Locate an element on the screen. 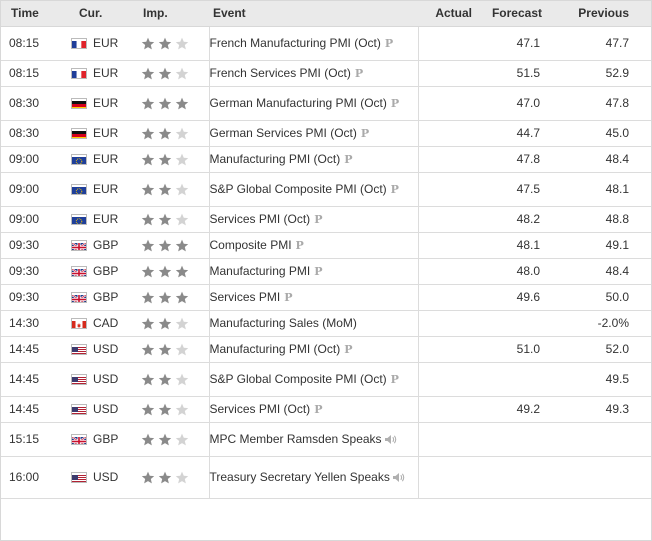  event-time: 08:30 is located at coordinates (36, 103).